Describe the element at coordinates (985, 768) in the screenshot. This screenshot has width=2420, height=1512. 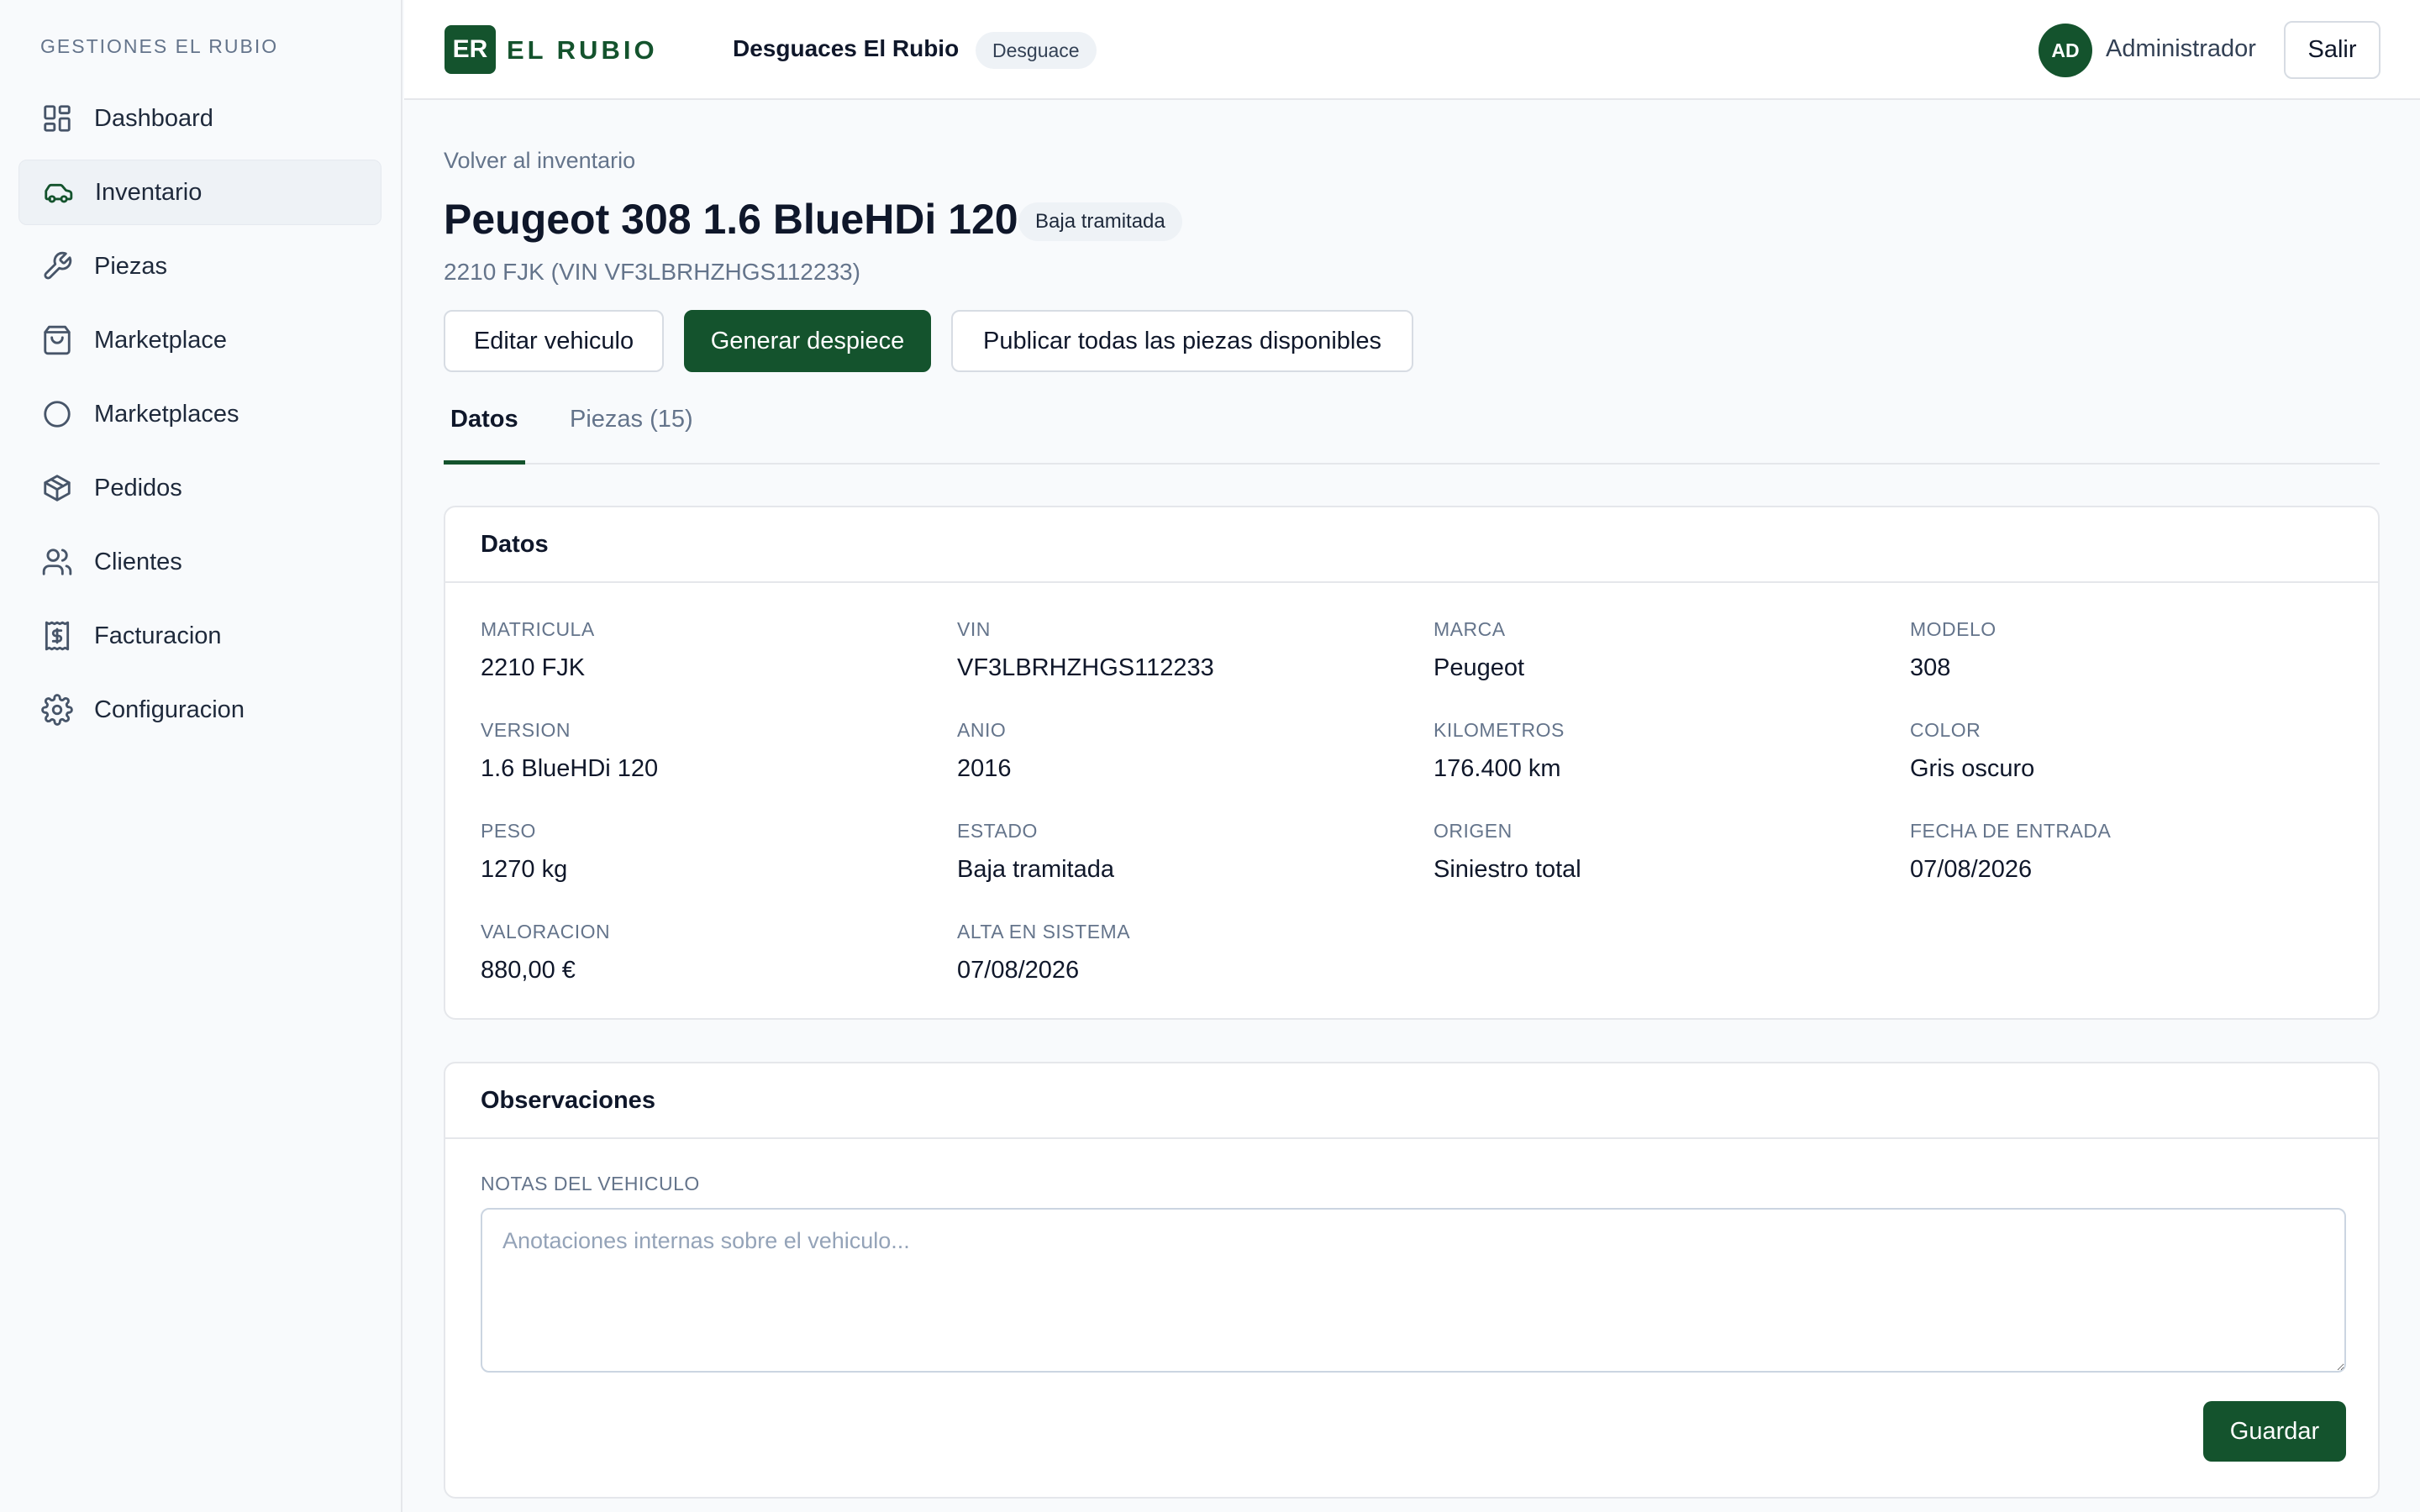
I see `field-value: 2016` at that location.